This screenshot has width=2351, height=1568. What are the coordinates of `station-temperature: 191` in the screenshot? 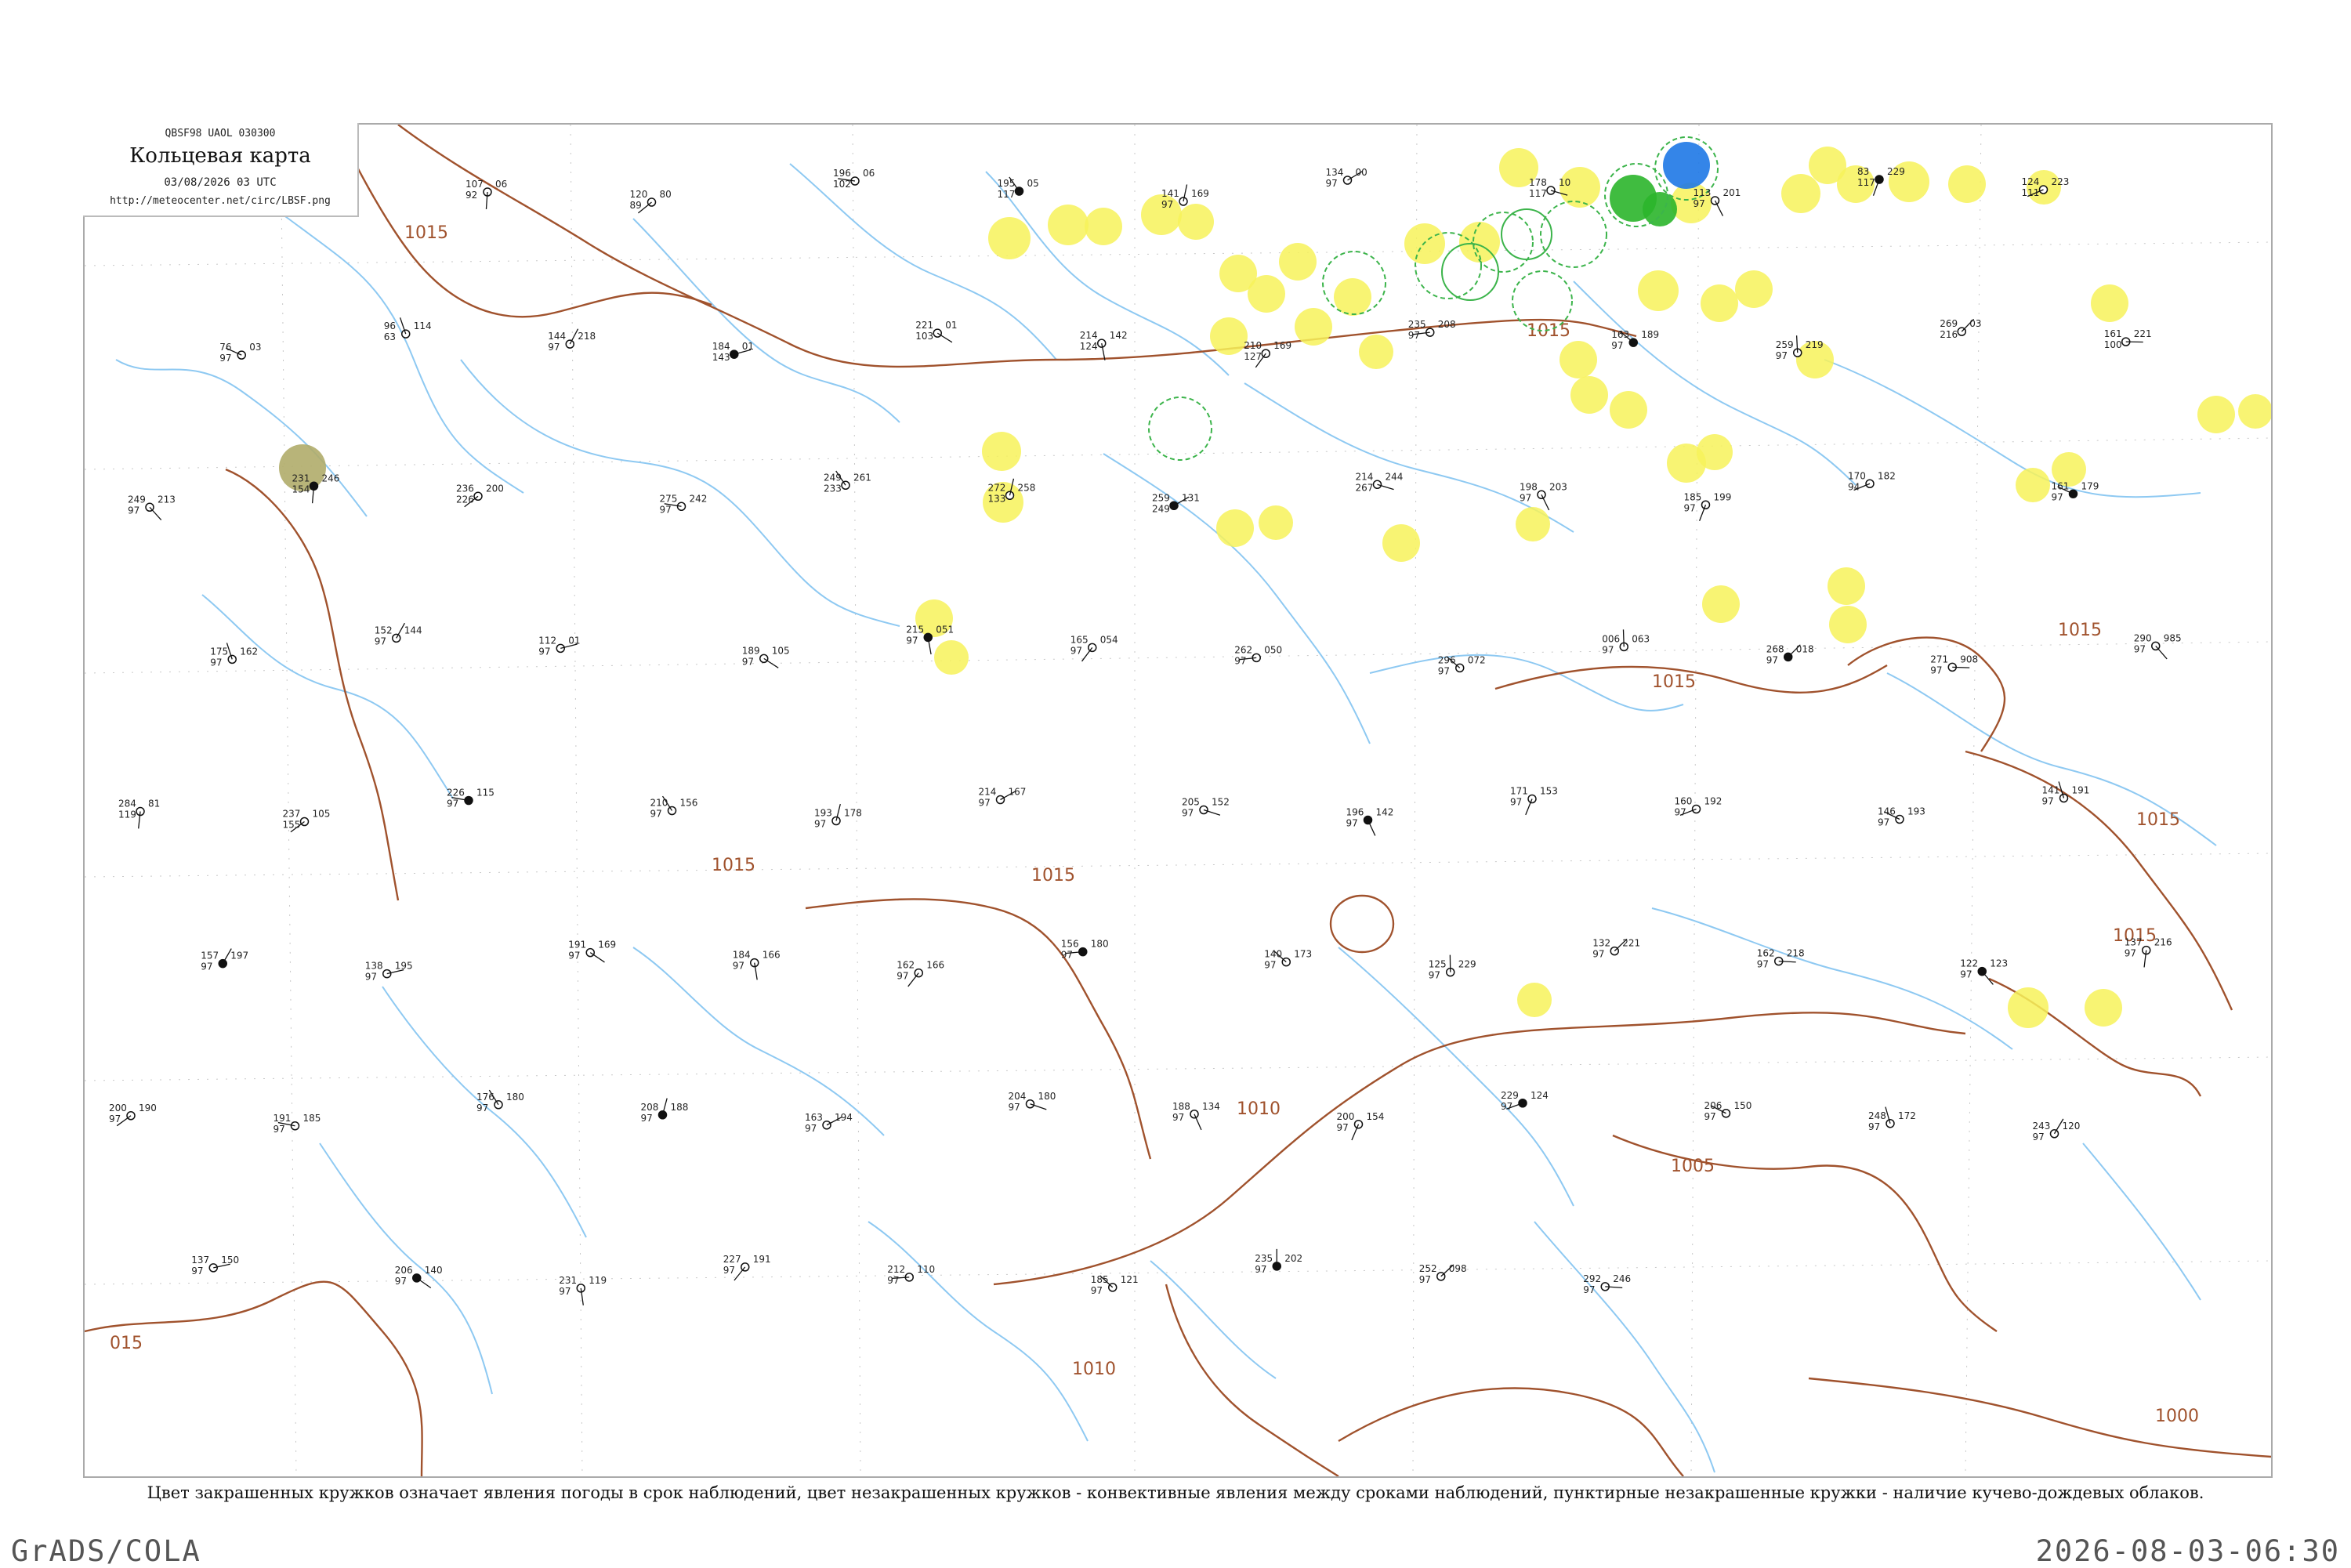 It's located at (577, 946).